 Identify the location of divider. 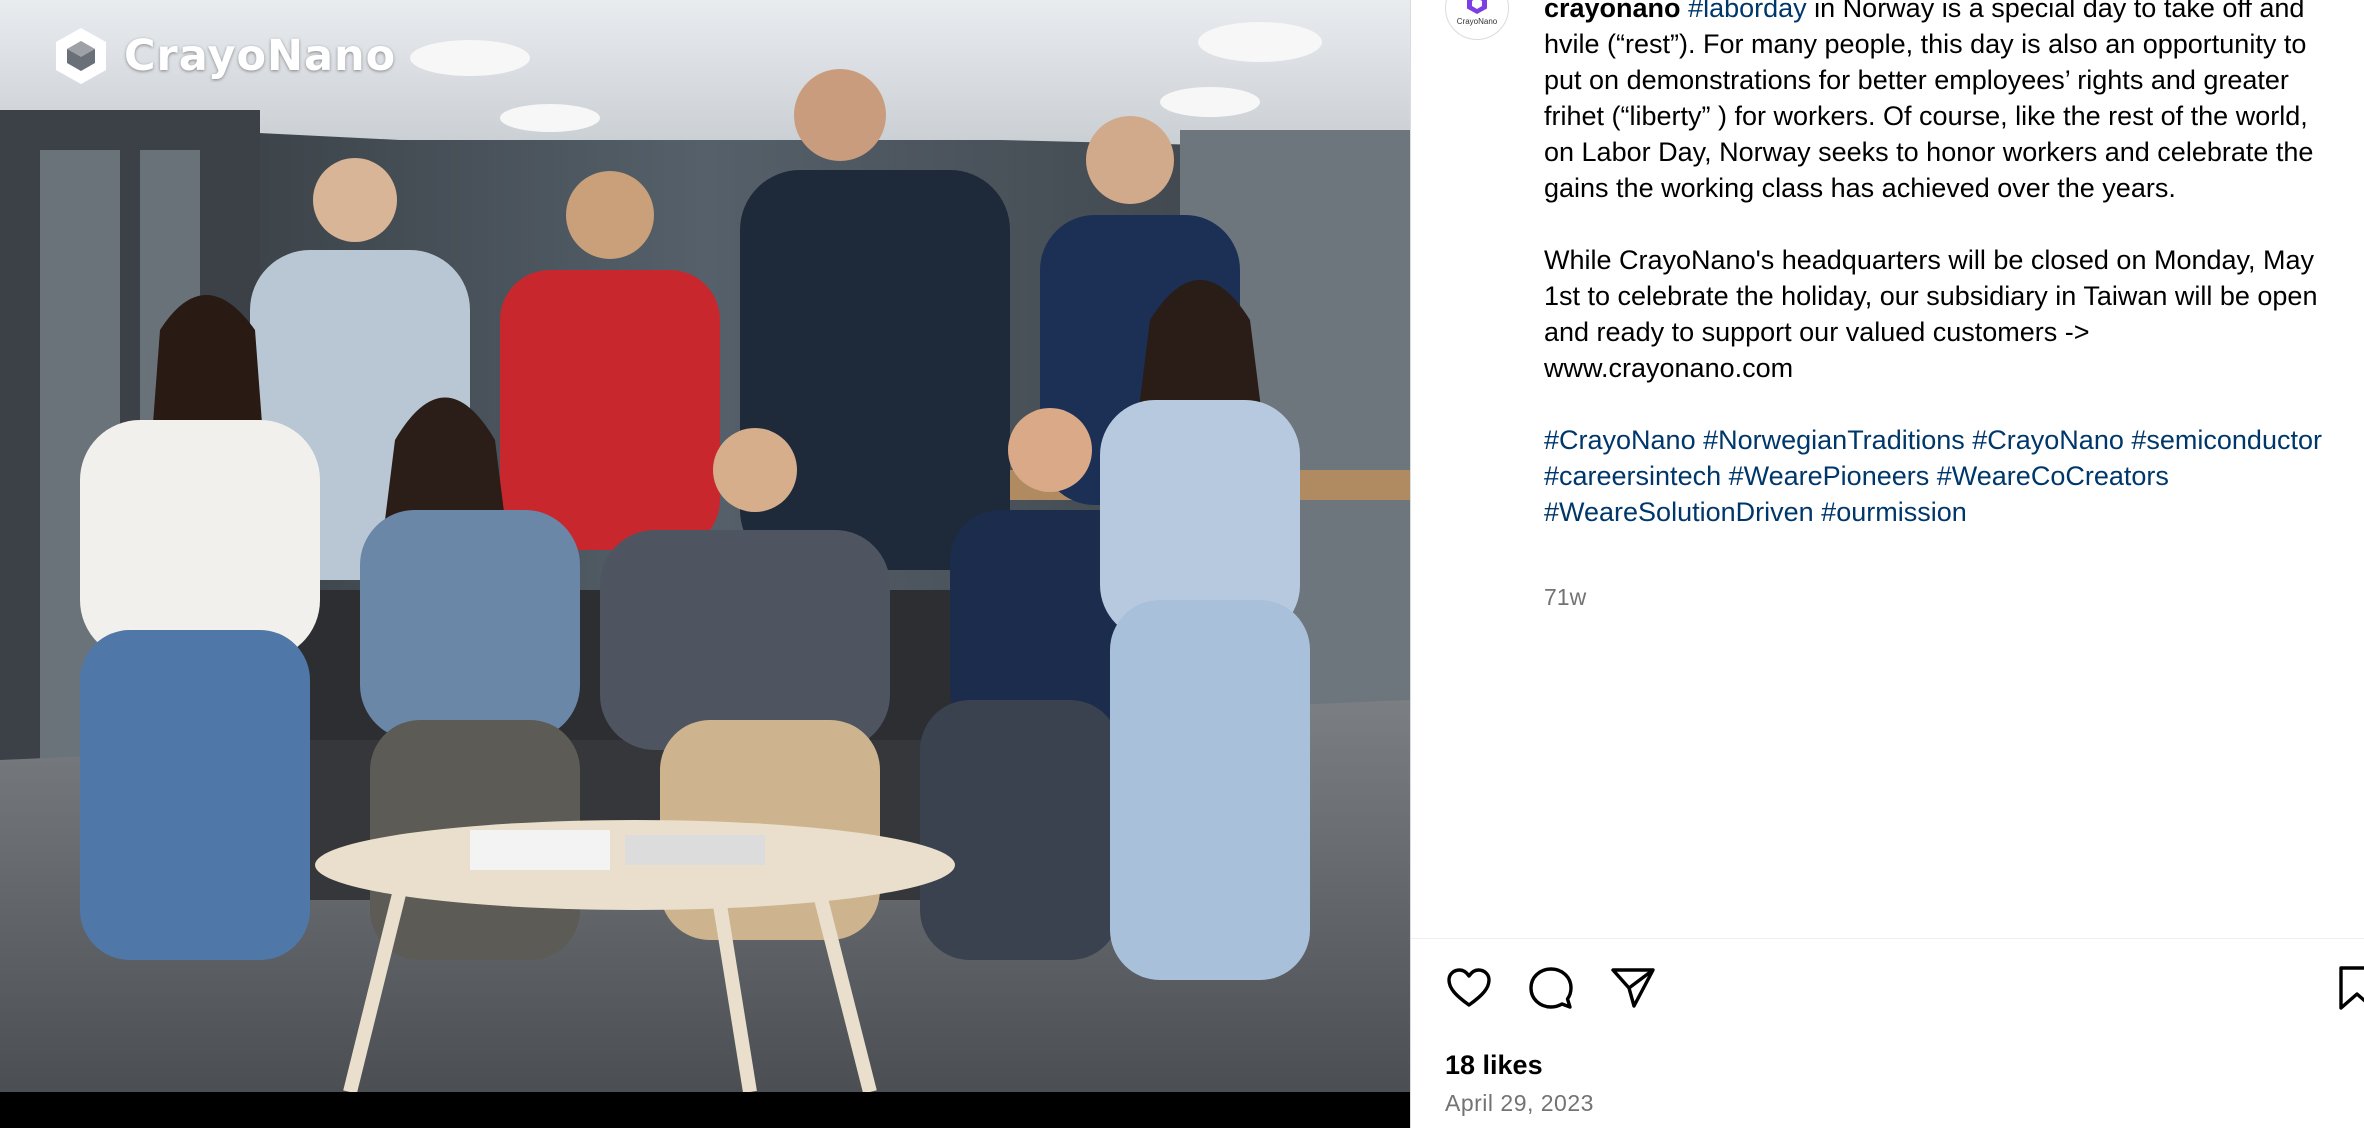
(1887, 938).